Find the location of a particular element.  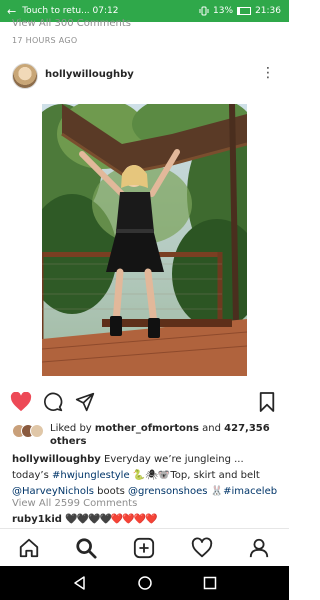

more-options-icon: ⋮ is located at coordinates (268, 73).